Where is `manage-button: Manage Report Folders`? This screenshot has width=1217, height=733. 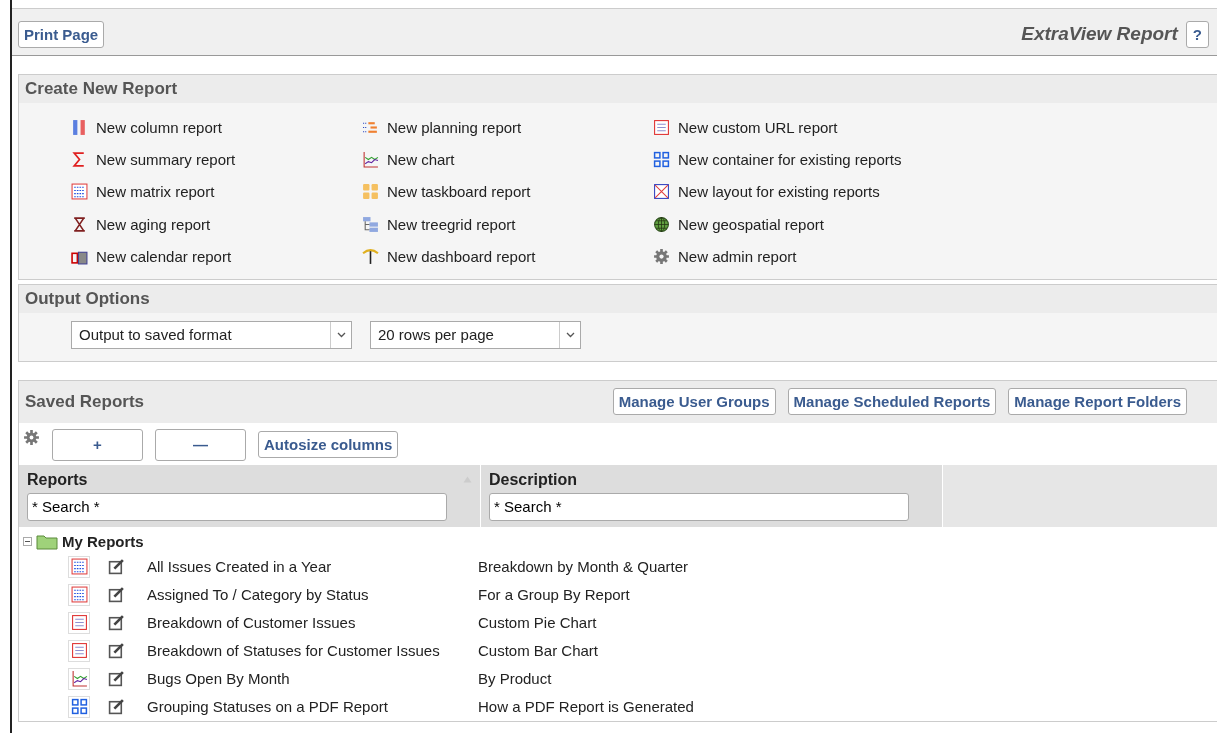 manage-button: Manage Report Folders is located at coordinates (1097, 402).